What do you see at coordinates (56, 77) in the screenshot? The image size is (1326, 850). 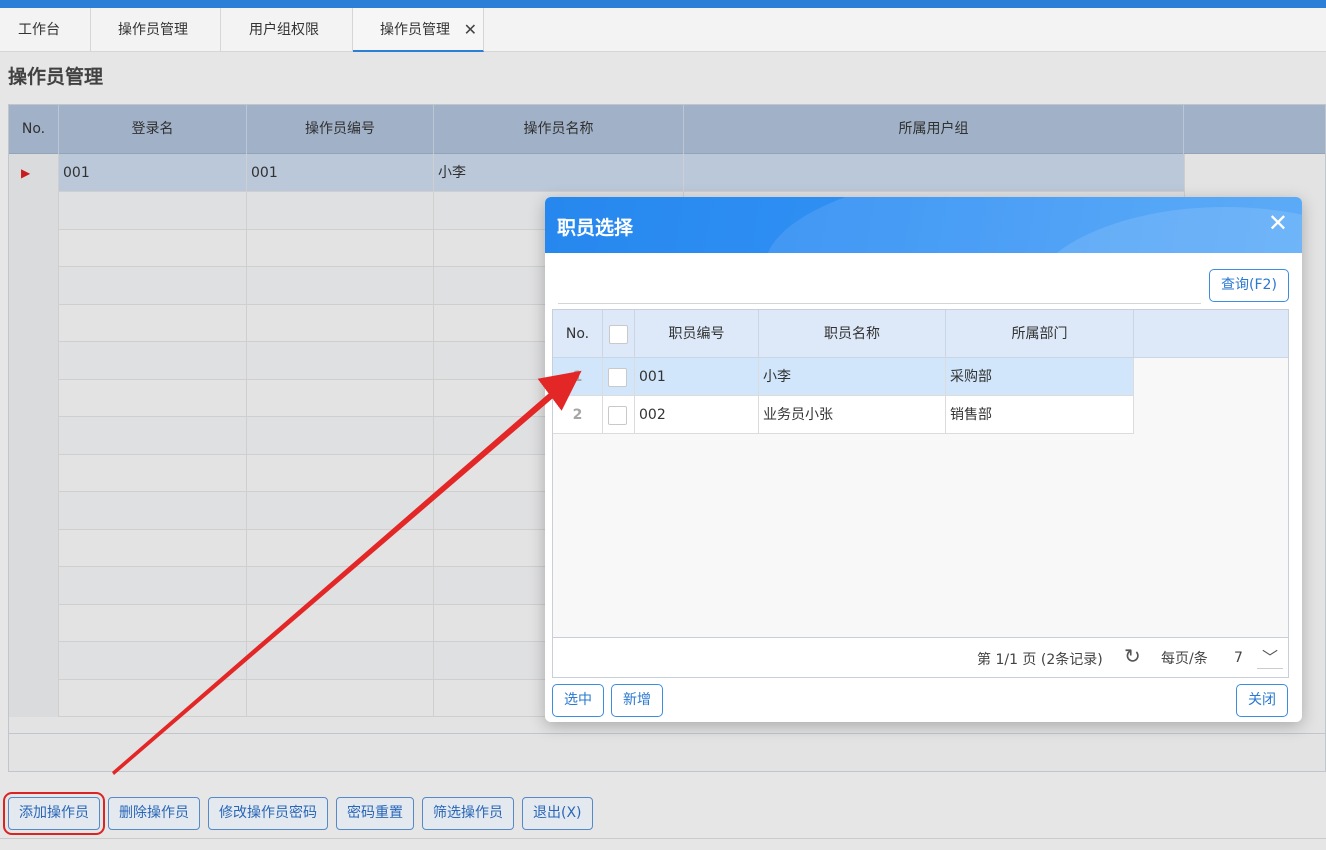 I see `page-title: 操作员管理` at bounding box center [56, 77].